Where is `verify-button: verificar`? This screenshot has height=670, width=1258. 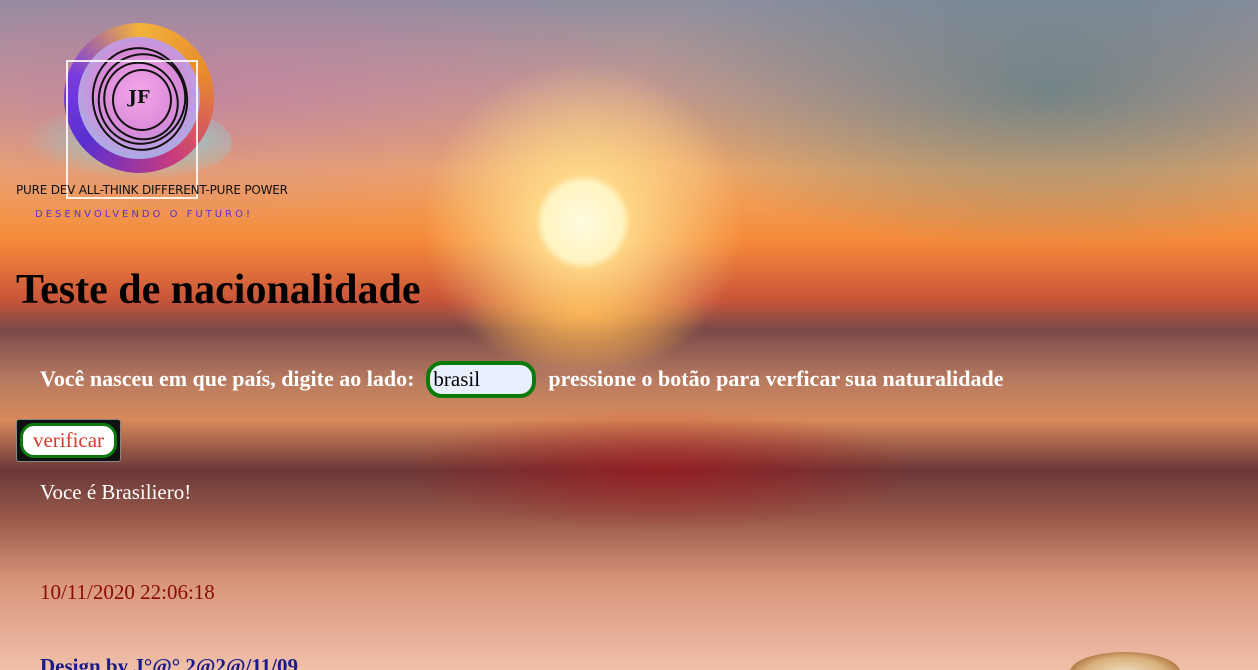
verify-button: verificar is located at coordinates (68, 440).